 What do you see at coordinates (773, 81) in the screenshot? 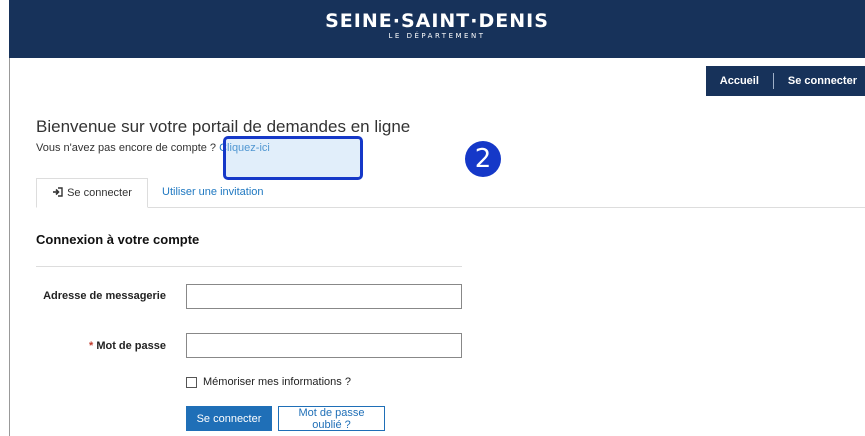
I see `nav-separator` at bounding box center [773, 81].